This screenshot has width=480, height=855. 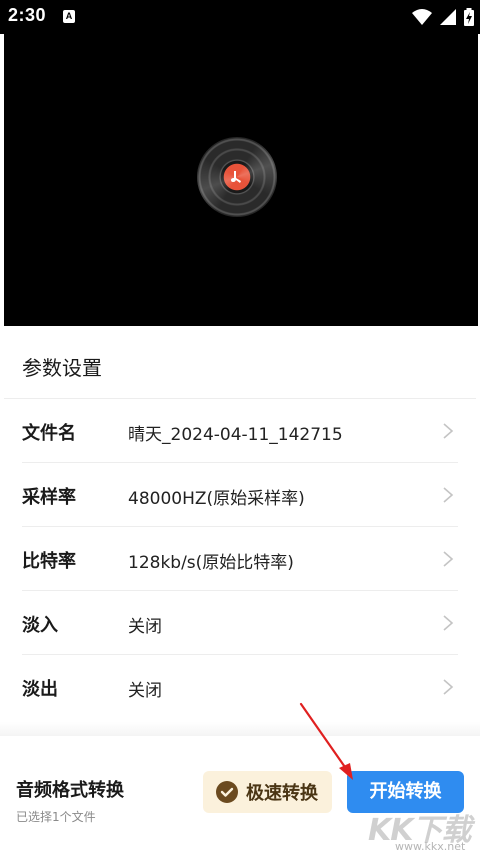 I want to click on conversion-title: 音频格式转换, so click(x=70, y=790).